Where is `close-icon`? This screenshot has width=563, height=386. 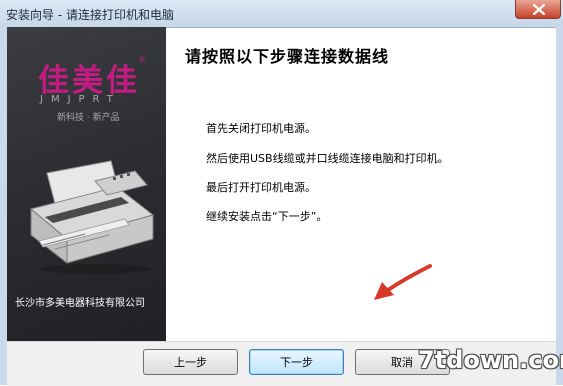 close-icon is located at coordinates (539, 9).